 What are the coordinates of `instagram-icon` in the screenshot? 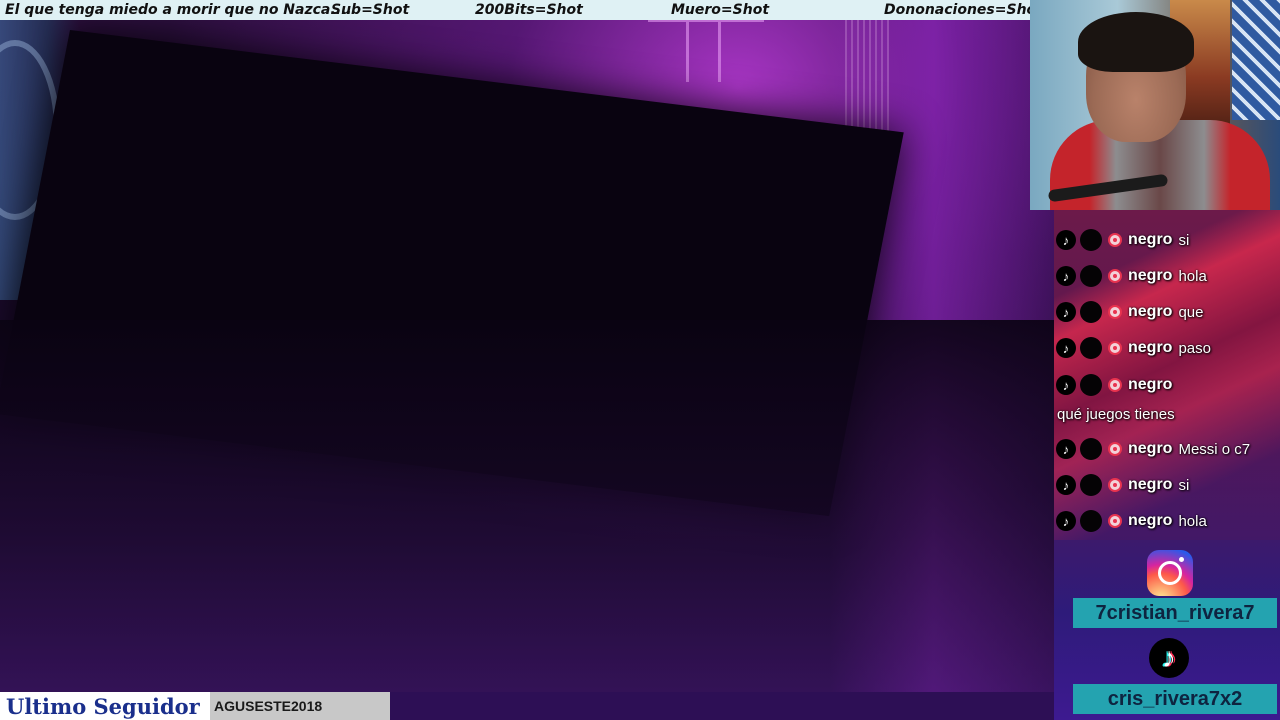 It's located at (1170, 573).